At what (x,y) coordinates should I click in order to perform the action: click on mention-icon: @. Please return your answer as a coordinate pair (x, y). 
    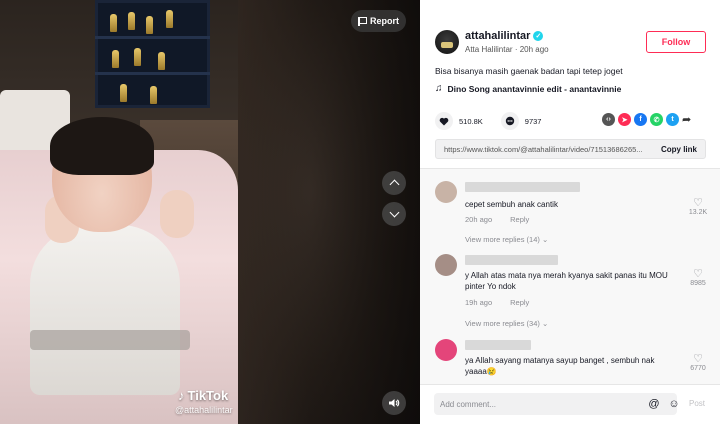
    Looking at the image, I should click on (654, 404).